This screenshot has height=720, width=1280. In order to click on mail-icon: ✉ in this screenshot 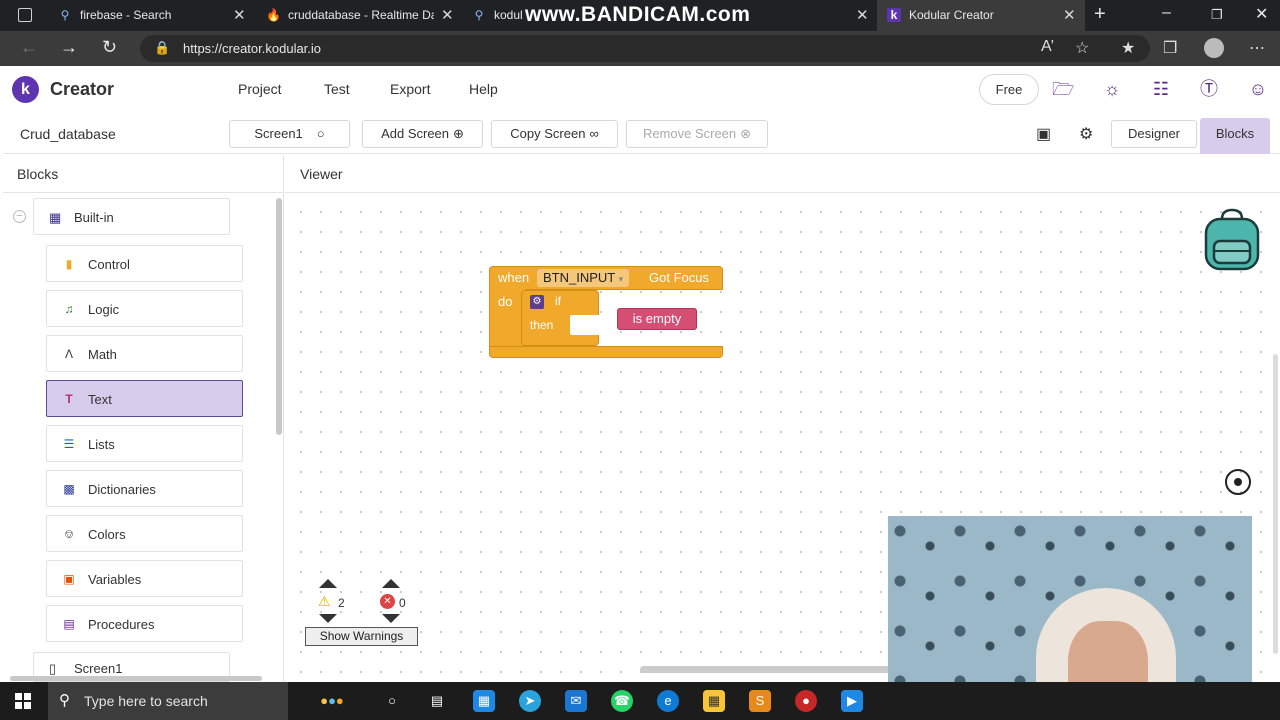, I will do `click(576, 701)`.